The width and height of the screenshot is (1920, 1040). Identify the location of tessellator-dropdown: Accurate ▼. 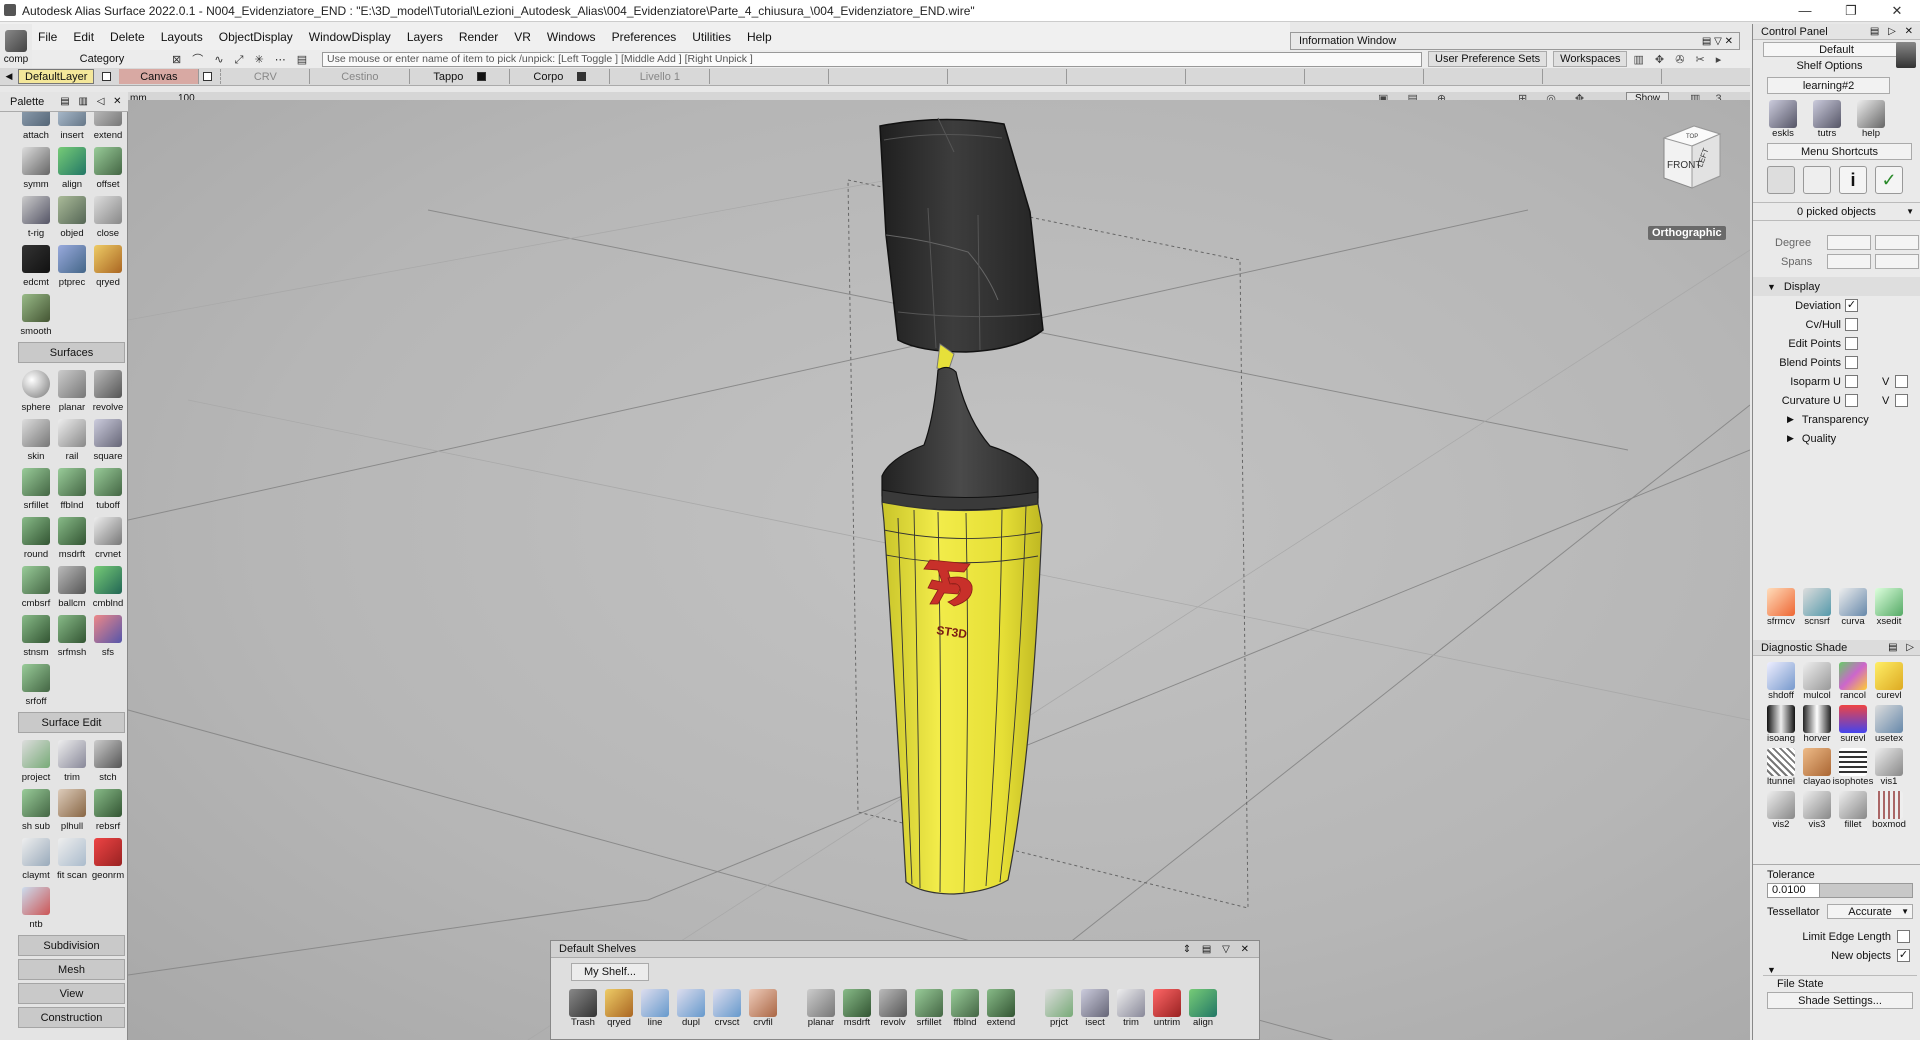
(1870, 911).